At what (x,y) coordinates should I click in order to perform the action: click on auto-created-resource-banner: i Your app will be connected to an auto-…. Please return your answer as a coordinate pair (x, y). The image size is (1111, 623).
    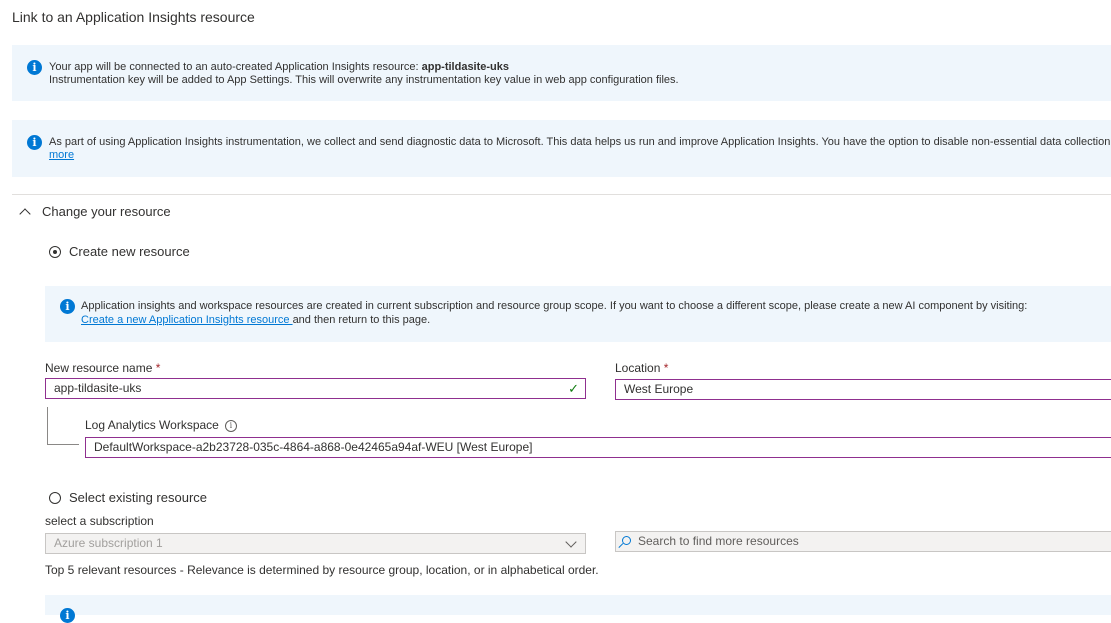
    Looking at the image, I should click on (561, 73).